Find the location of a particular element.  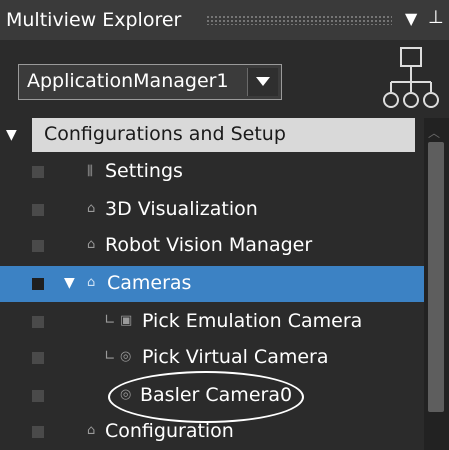

application-manager-select: ApplicationManager1 is located at coordinates (150, 82).